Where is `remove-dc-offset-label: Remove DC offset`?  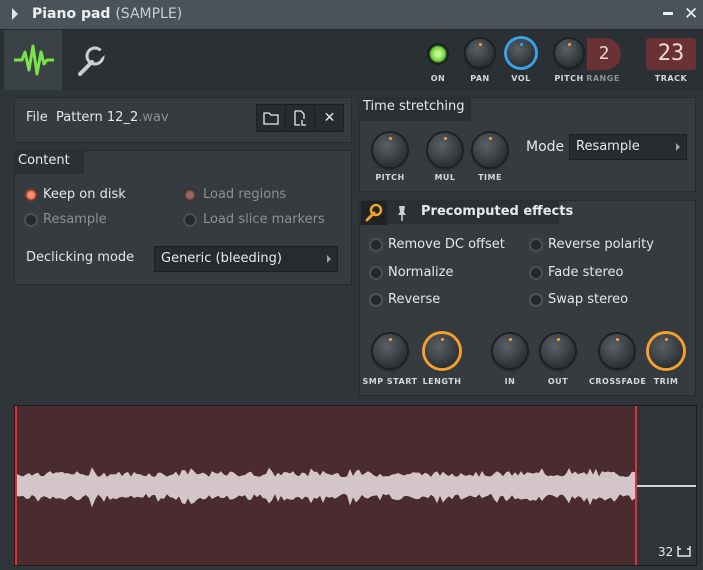 remove-dc-offset-label: Remove DC offset is located at coordinates (446, 244).